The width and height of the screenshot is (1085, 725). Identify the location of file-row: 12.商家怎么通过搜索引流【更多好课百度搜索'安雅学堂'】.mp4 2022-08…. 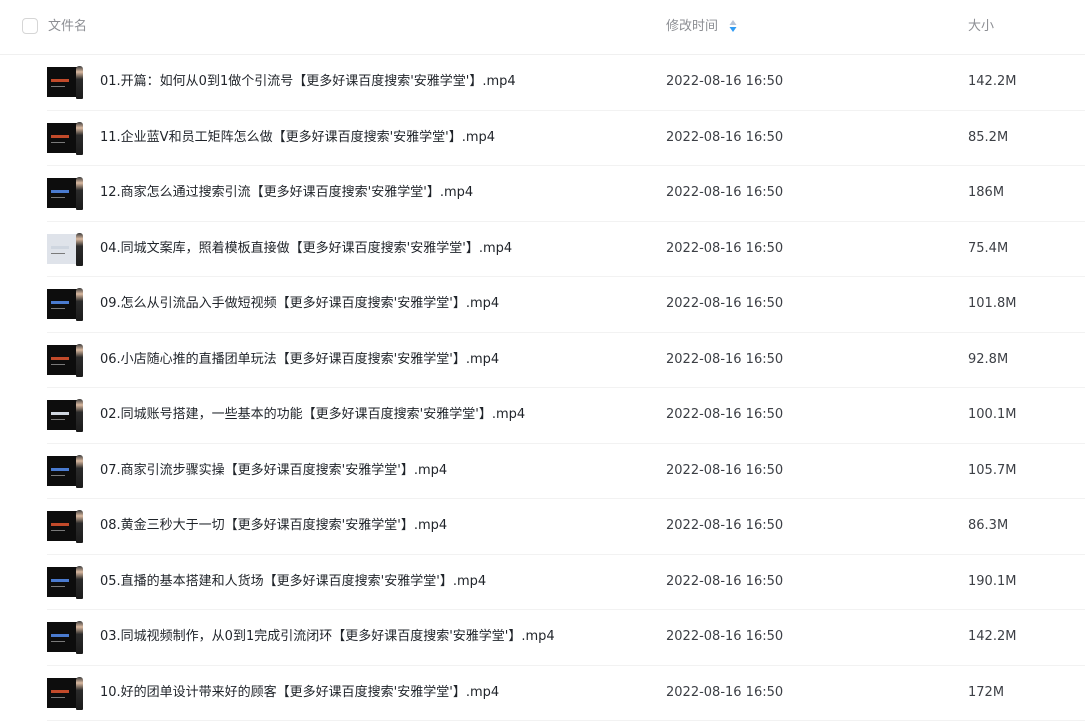
(566, 194).